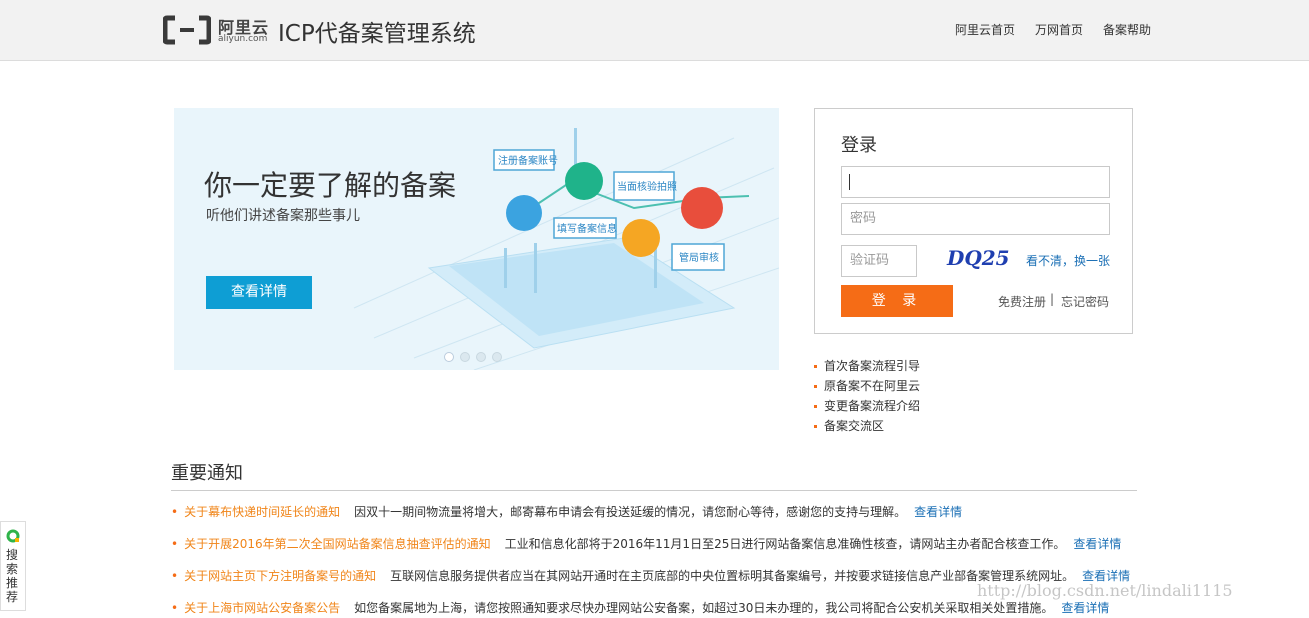 Image resolution: width=1309 pixels, height=618 pixels. Describe the element at coordinates (647, 186) in the screenshot. I see `banner-tag-photo: 当面核验拍照` at that location.